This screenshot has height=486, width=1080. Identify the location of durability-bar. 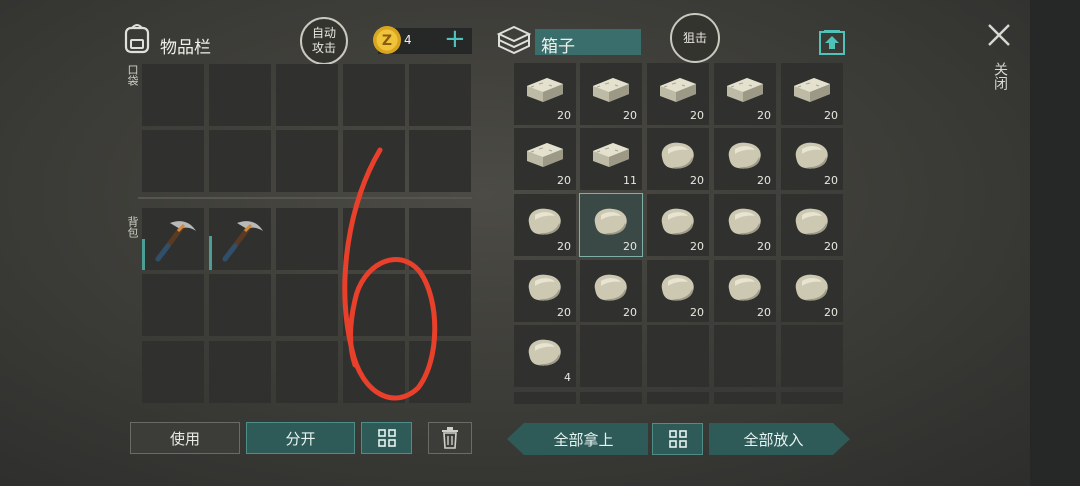
(210, 253).